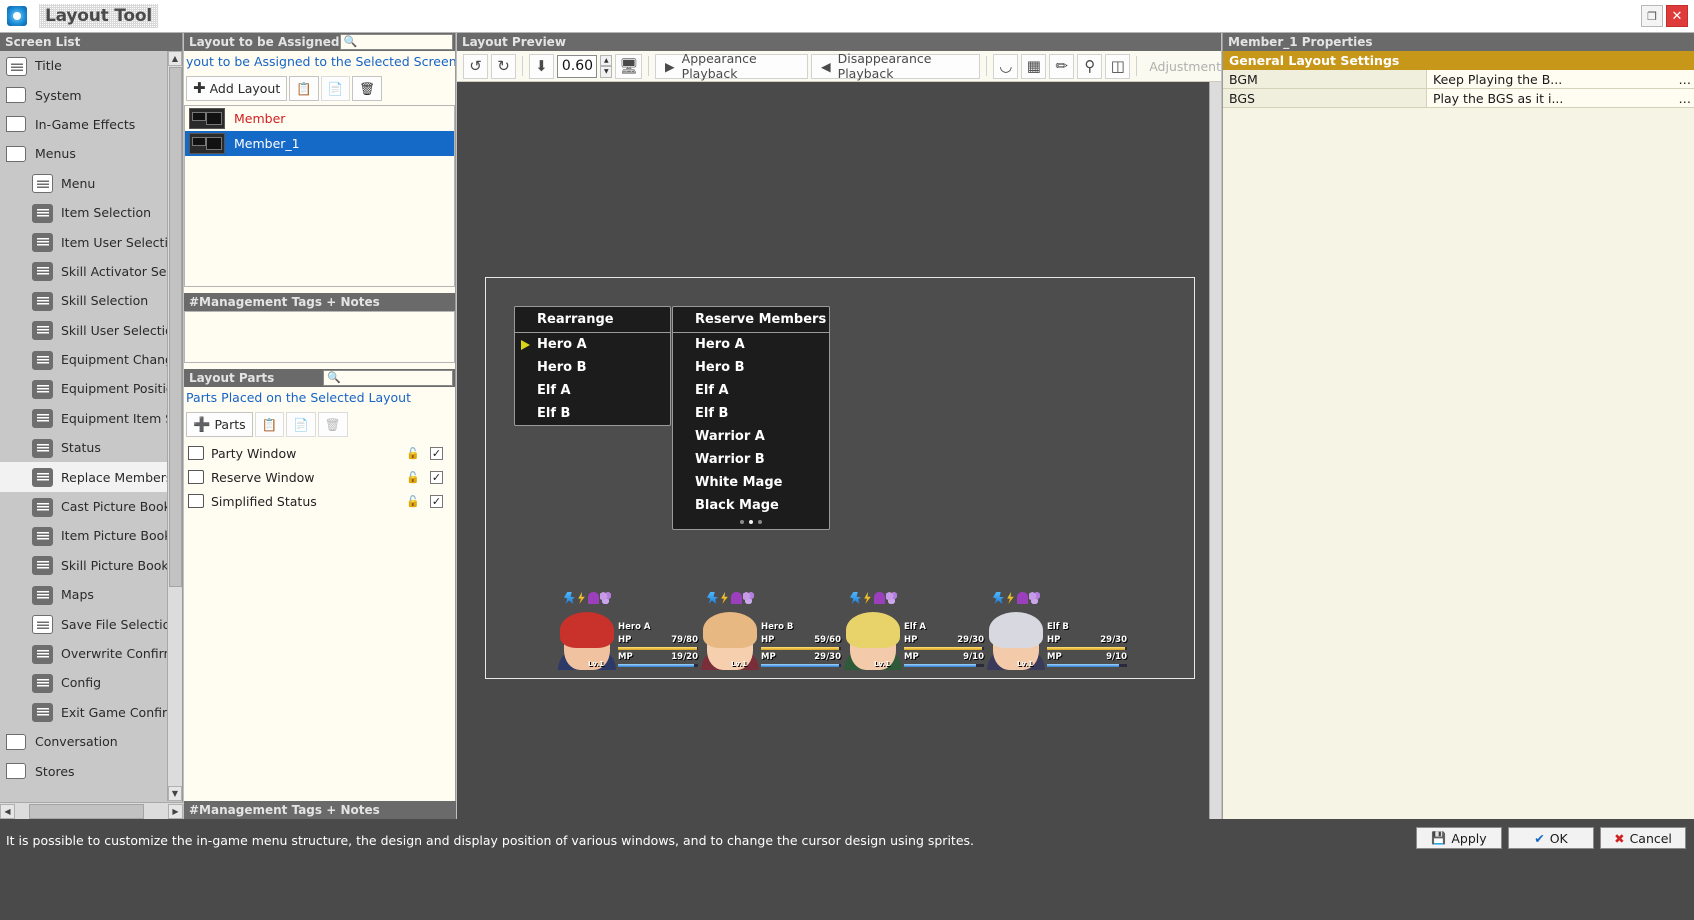 This screenshot has width=1694, height=920. Describe the element at coordinates (1677, 16) in the screenshot. I see `close-button: ✕` at that location.